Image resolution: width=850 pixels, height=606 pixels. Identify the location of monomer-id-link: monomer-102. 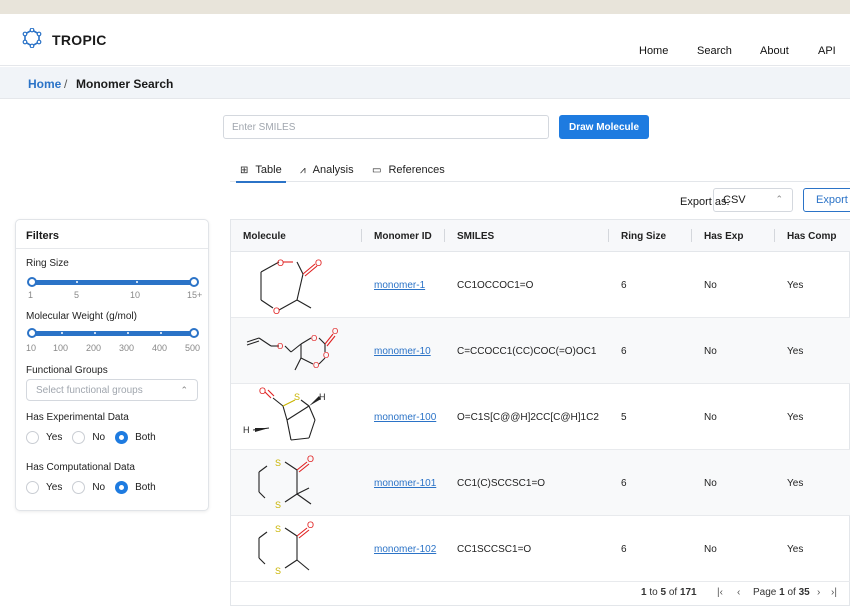
(405, 549).